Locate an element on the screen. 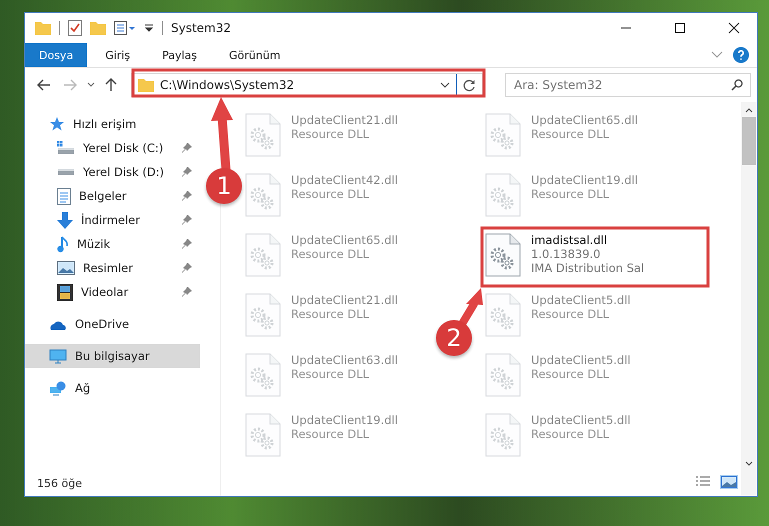 The width and height of the screenshot is (769, 526). sidebar-item: Videolar is located at coordinates (112, 292).